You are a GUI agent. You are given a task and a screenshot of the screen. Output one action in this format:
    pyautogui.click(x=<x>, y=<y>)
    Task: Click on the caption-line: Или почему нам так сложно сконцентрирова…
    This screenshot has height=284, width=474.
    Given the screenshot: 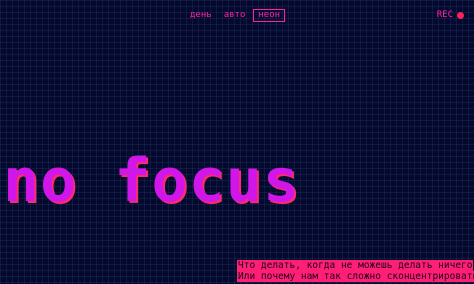 What is the action you would take?
    pyautogui.click(x=355, y=276)
    